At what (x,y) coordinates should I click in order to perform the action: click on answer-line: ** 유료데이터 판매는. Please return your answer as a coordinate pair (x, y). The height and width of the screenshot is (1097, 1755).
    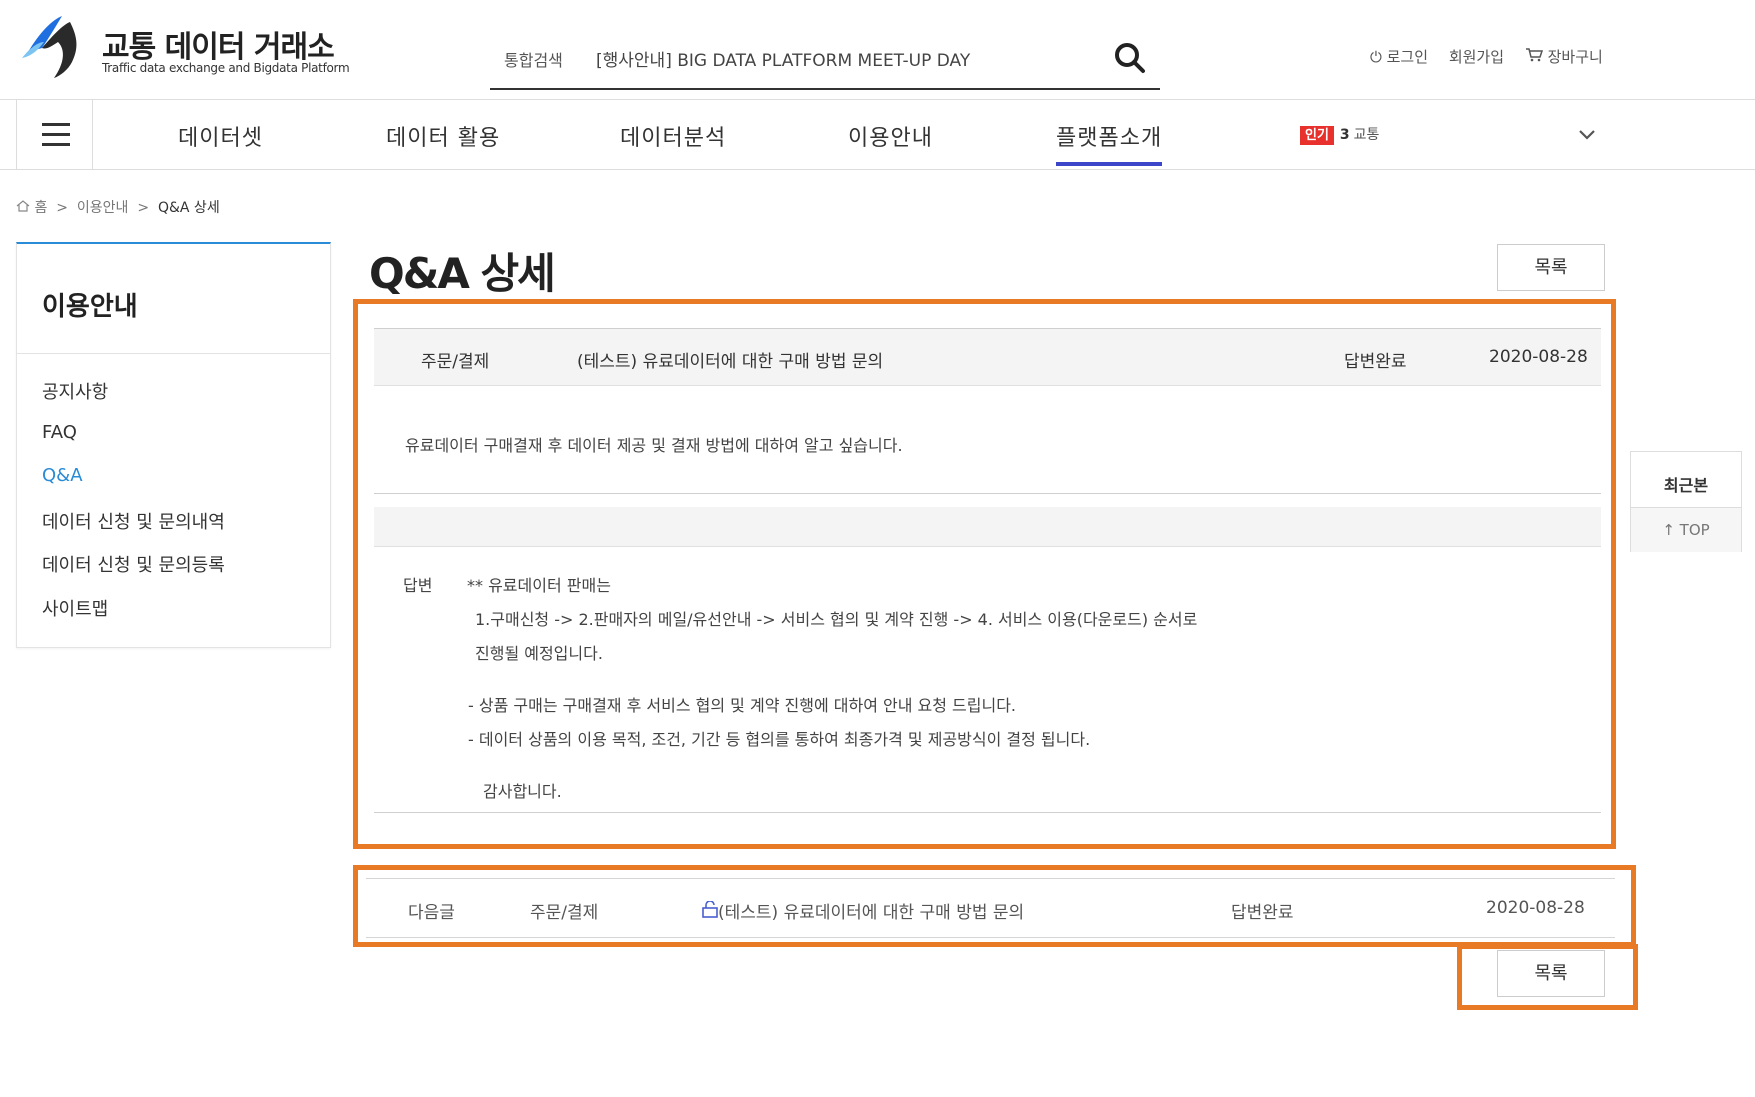
    Looking at the image, I should click on (539, 585).